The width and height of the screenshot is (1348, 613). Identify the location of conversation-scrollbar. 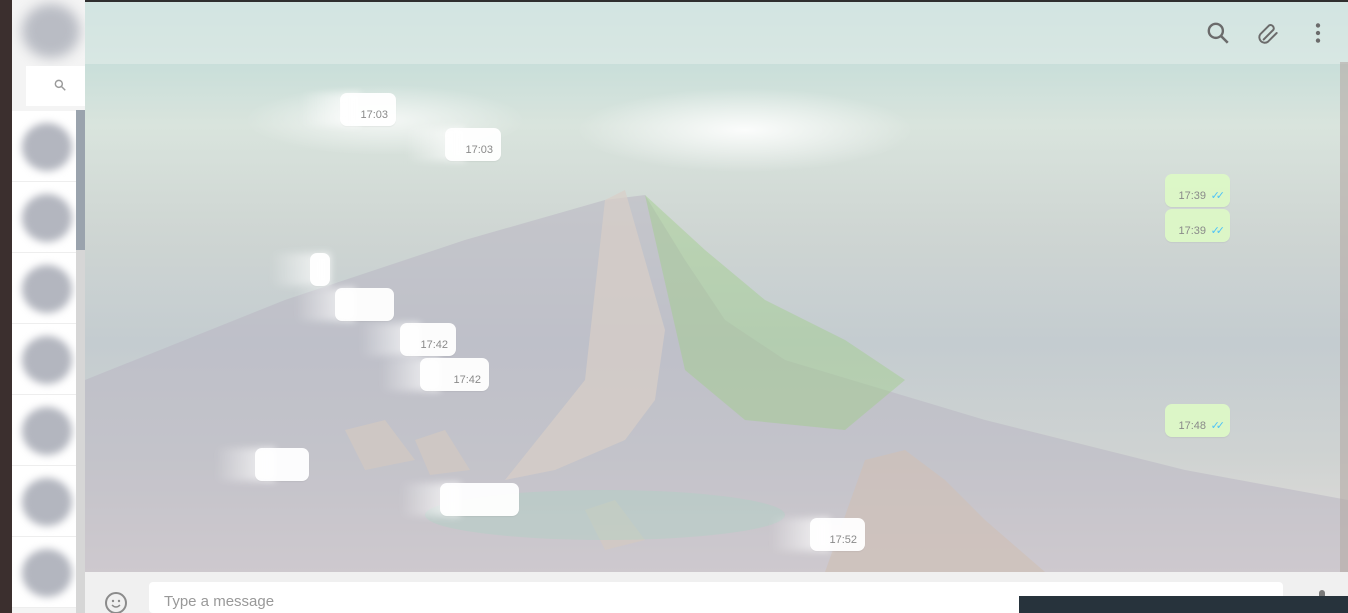
(1344, 317).